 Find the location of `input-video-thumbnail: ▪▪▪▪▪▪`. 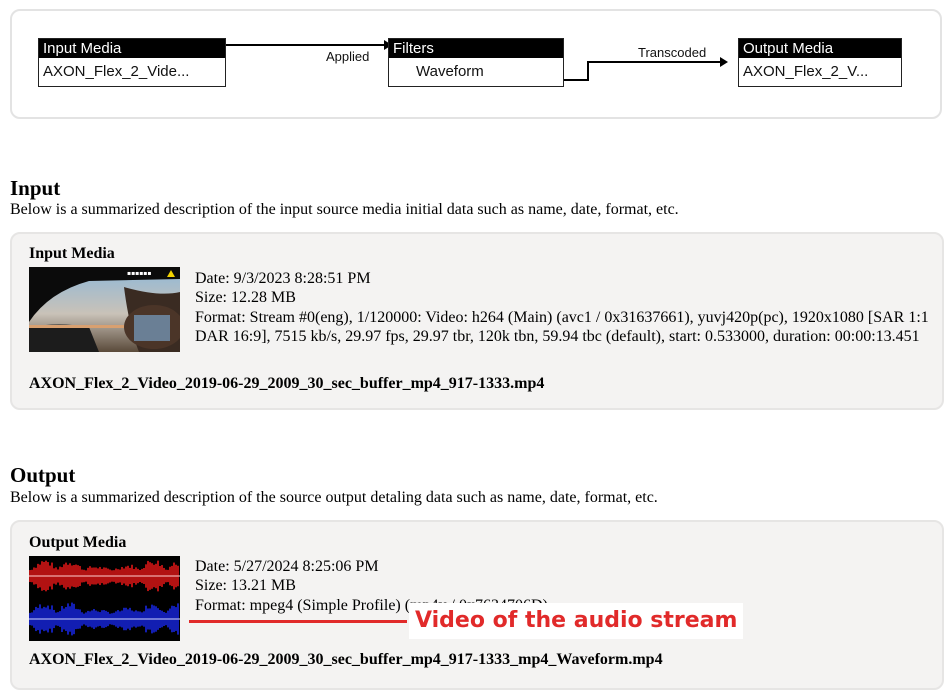

input-video-thumbnail: ▪▪▪▪▪▪ is located at coordinates (104, 309).